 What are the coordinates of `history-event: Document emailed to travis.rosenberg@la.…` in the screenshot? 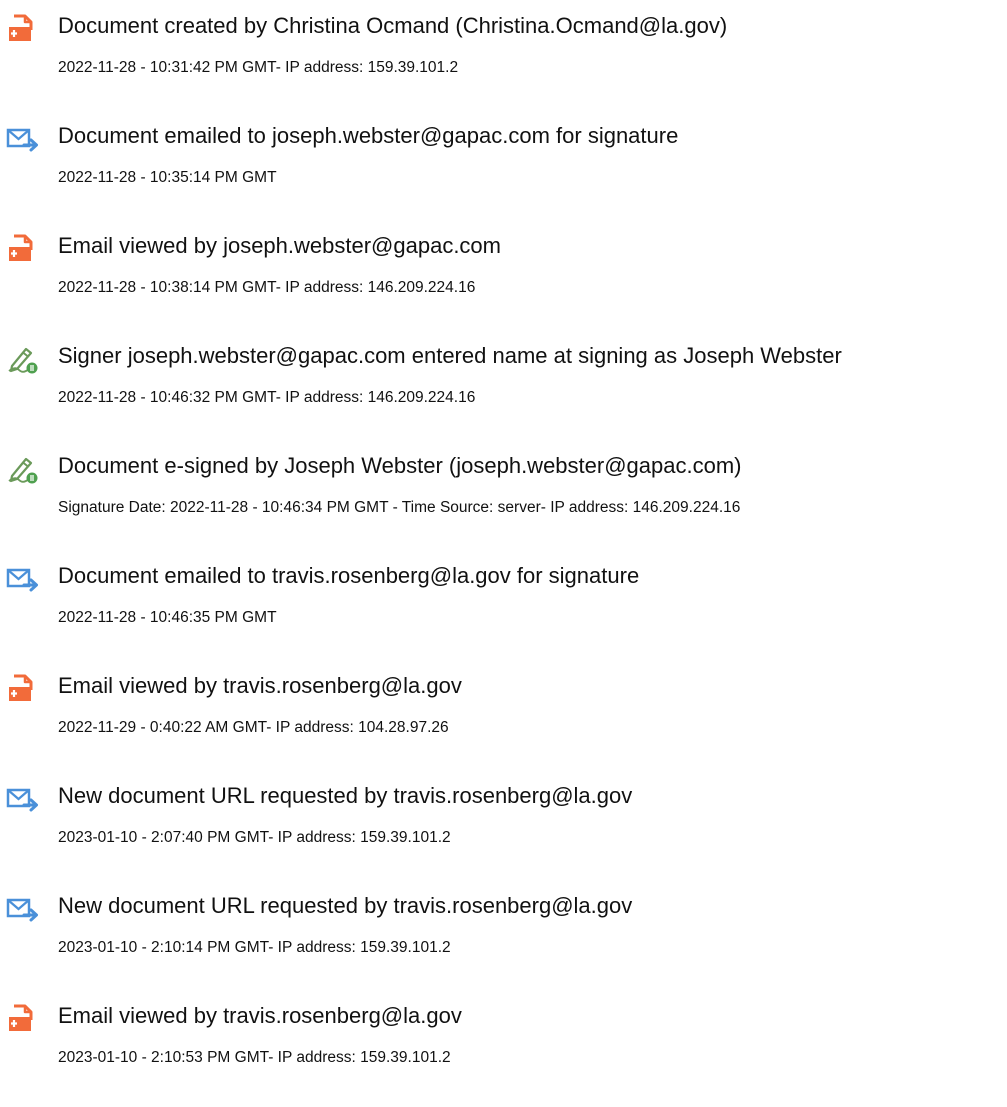 It's located at (503, 601).